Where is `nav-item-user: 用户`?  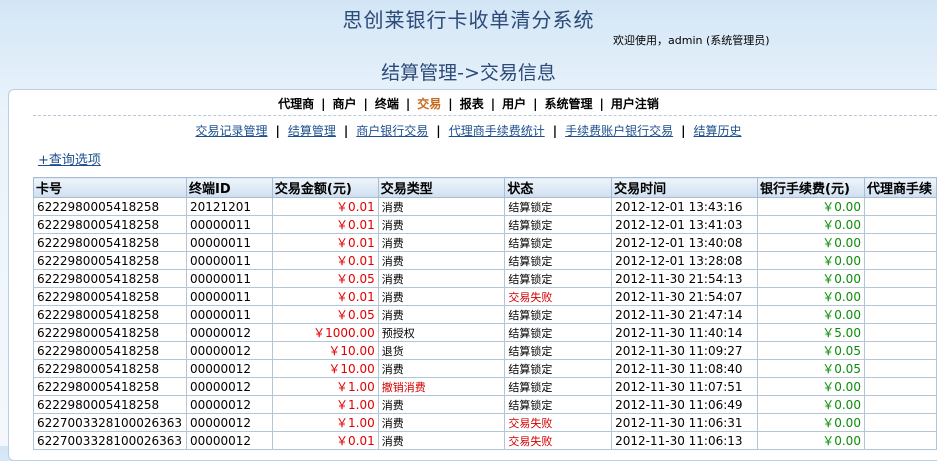
nav-item-user: 用户 is located at coordinates (514, 104).